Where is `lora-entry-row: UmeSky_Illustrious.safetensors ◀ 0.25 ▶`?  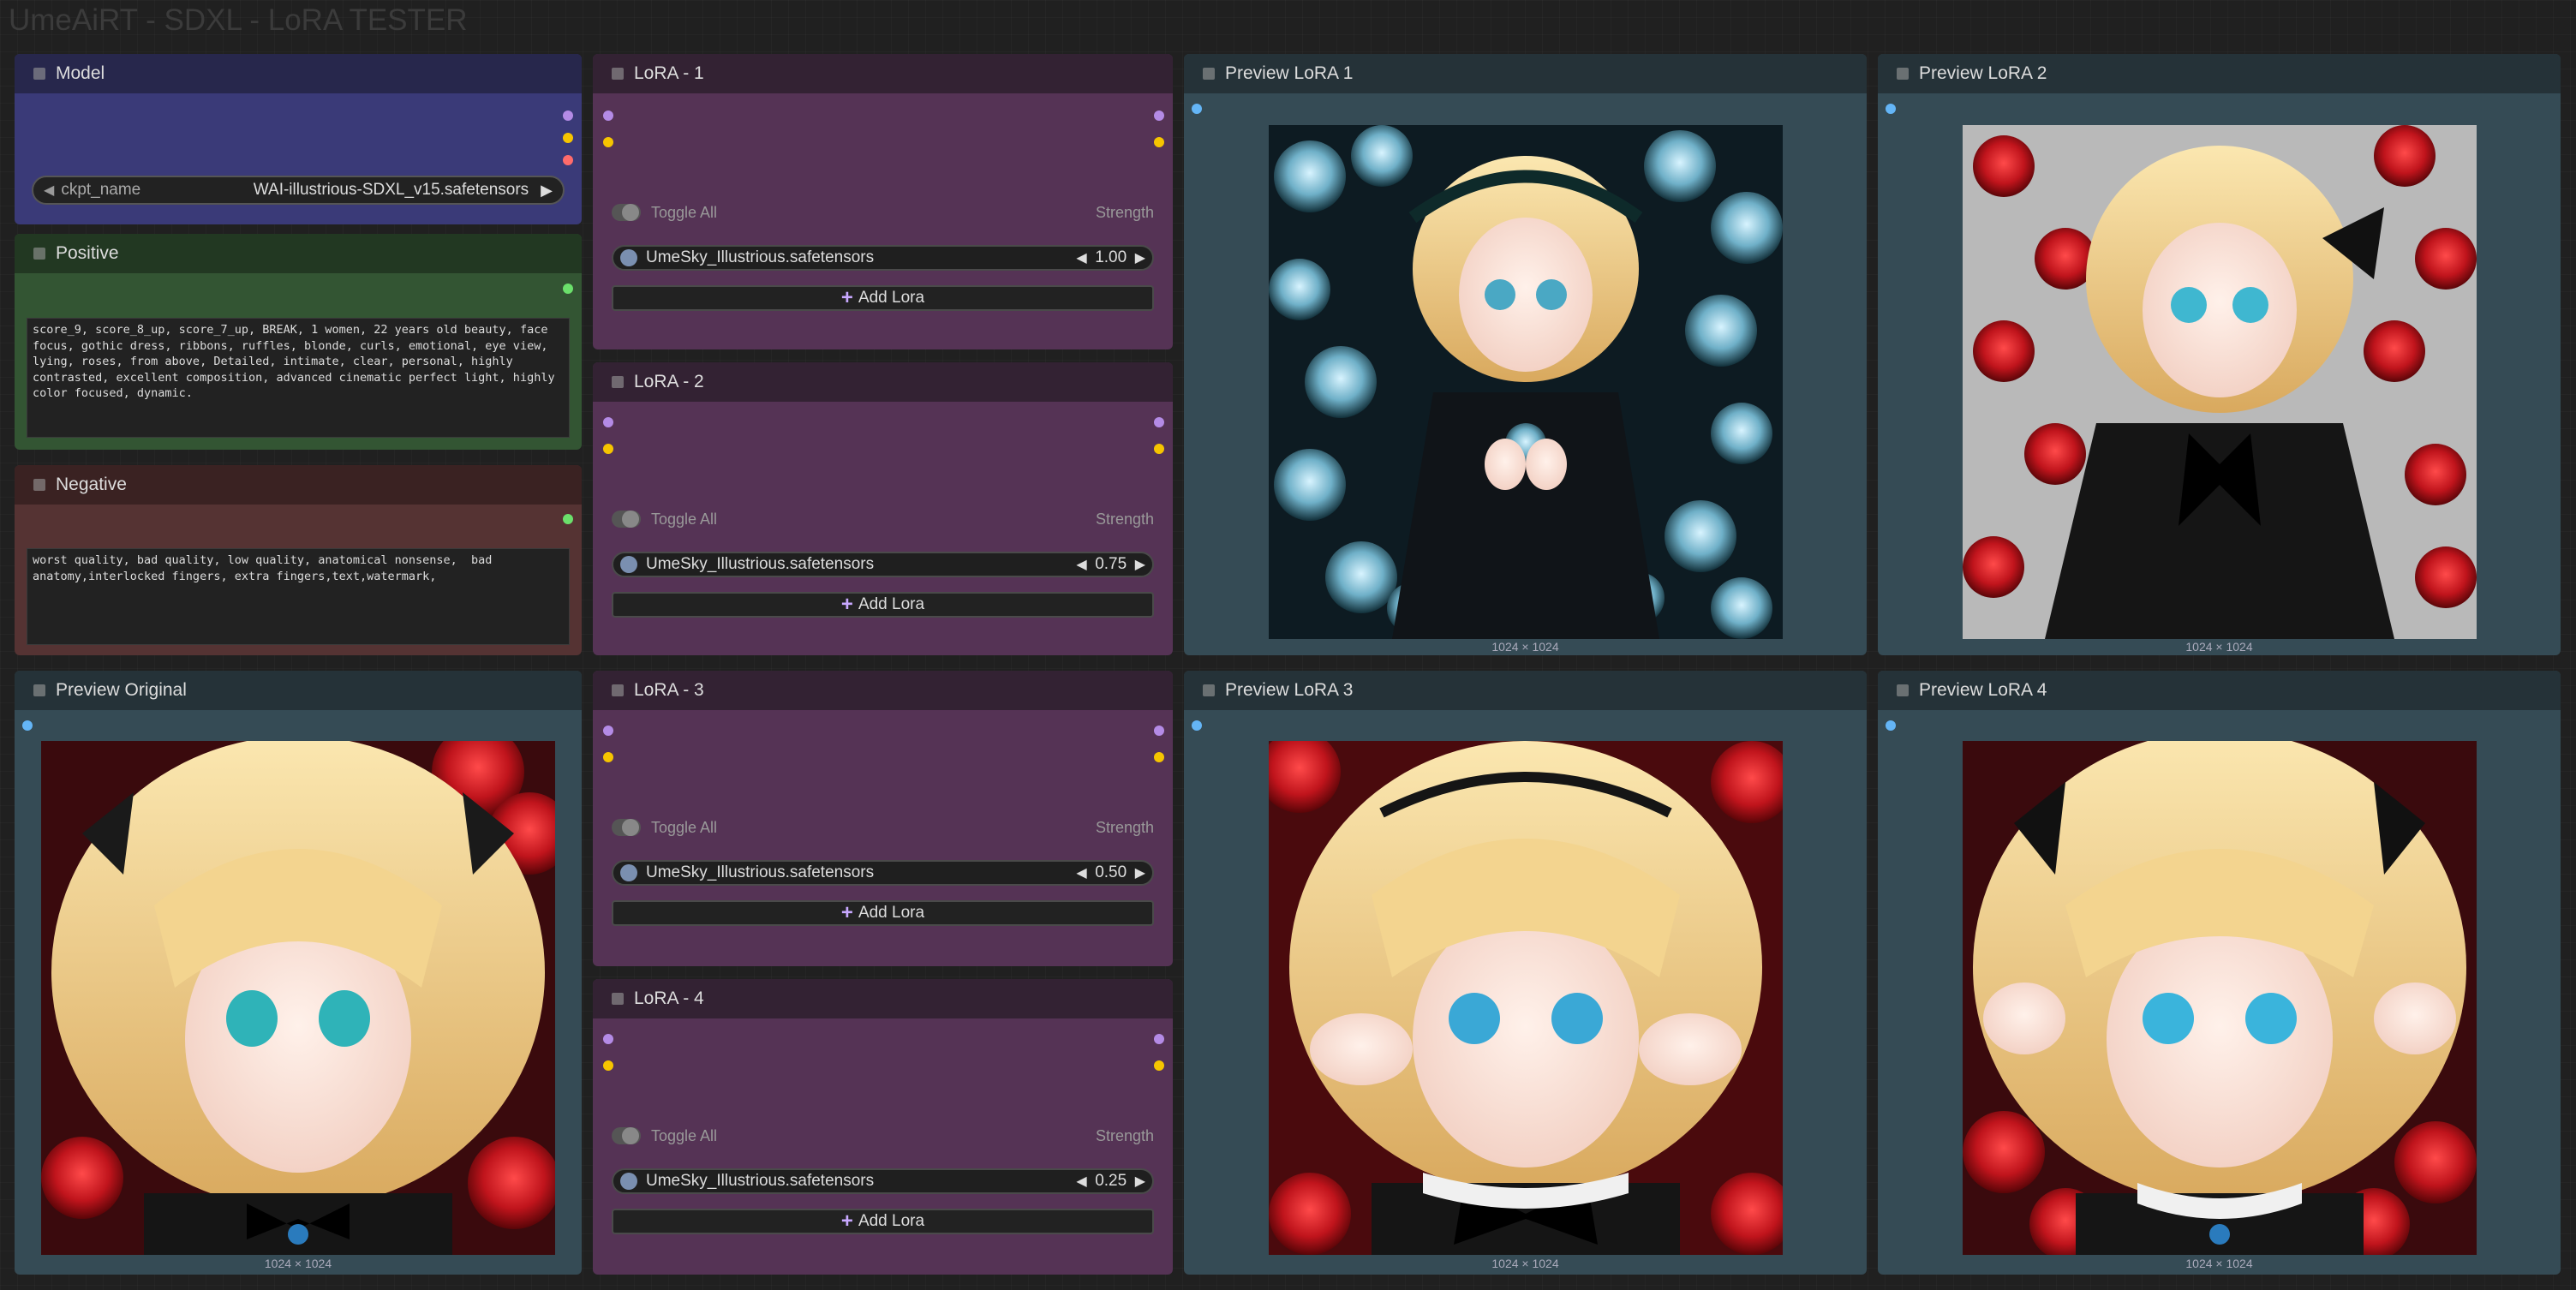 lora-entry-row: UmeSky_Illustrious.safetensors ◀ 0.25 ▶ is located at coordinates (883, 1181).